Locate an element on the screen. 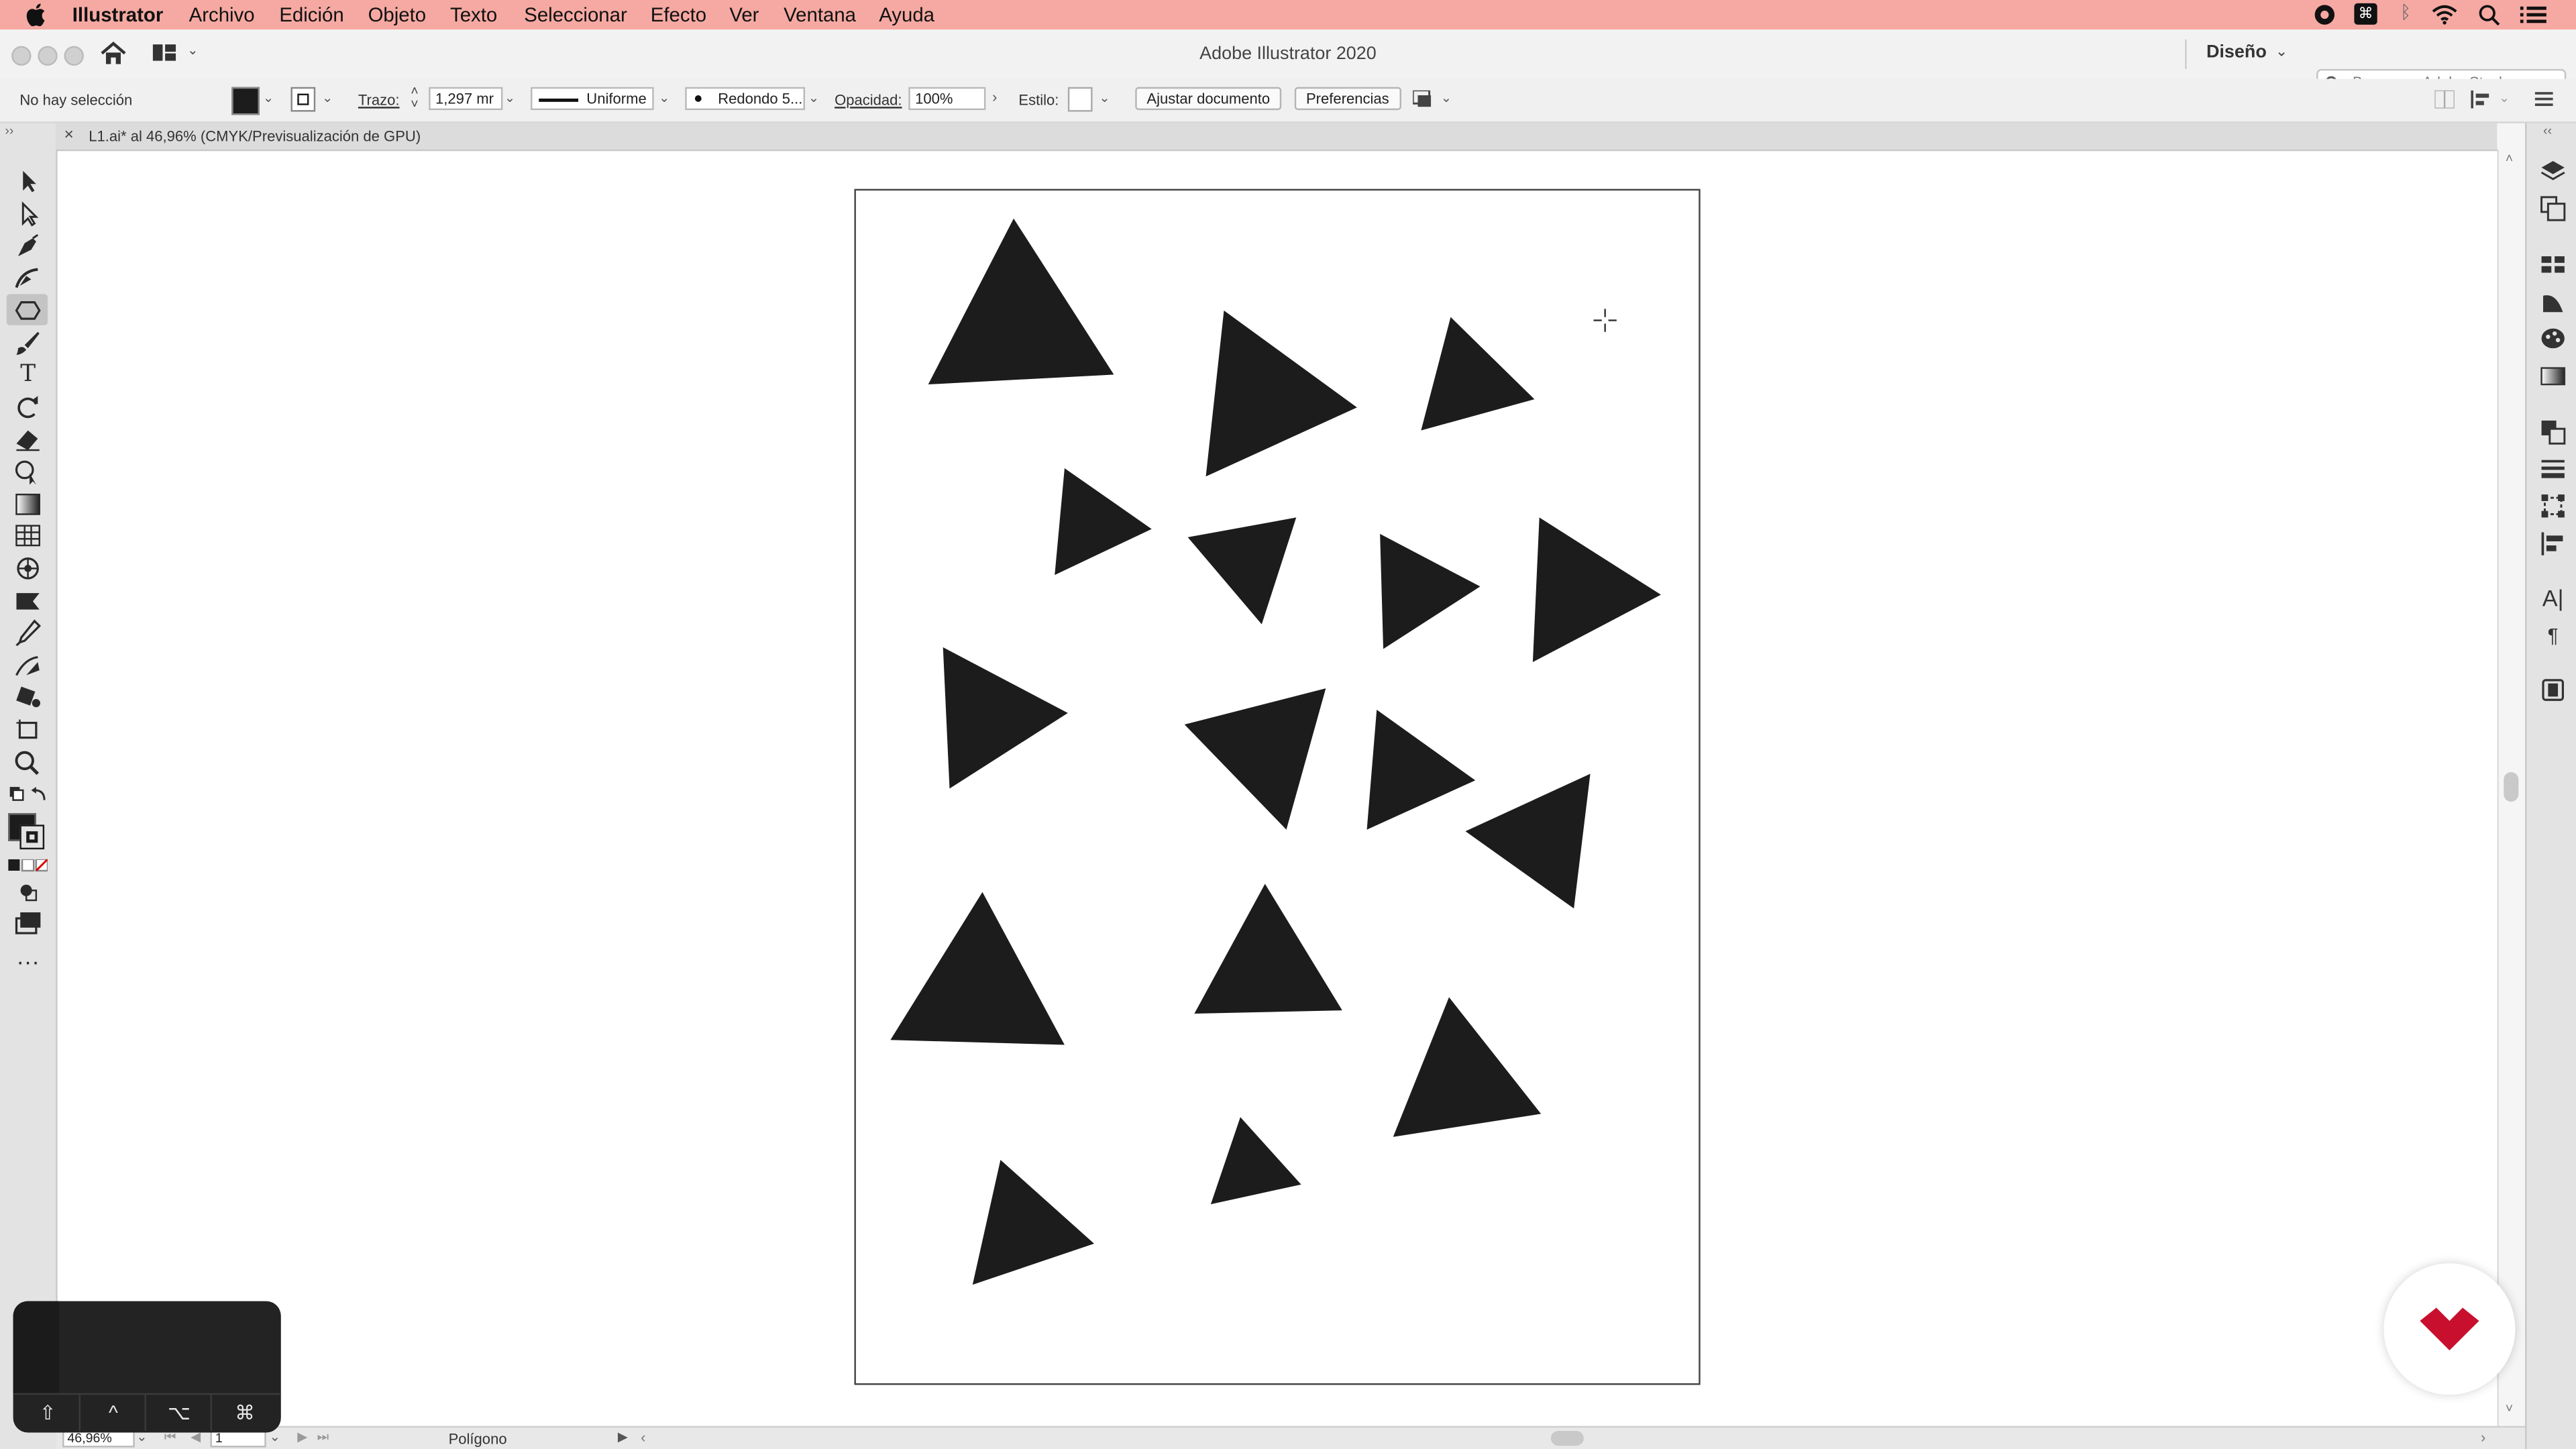 Image resolution: width=2576 pixels, height=1449 pixels. chevron-down-icon: ˅ is located at coordinates (2509, 1408).